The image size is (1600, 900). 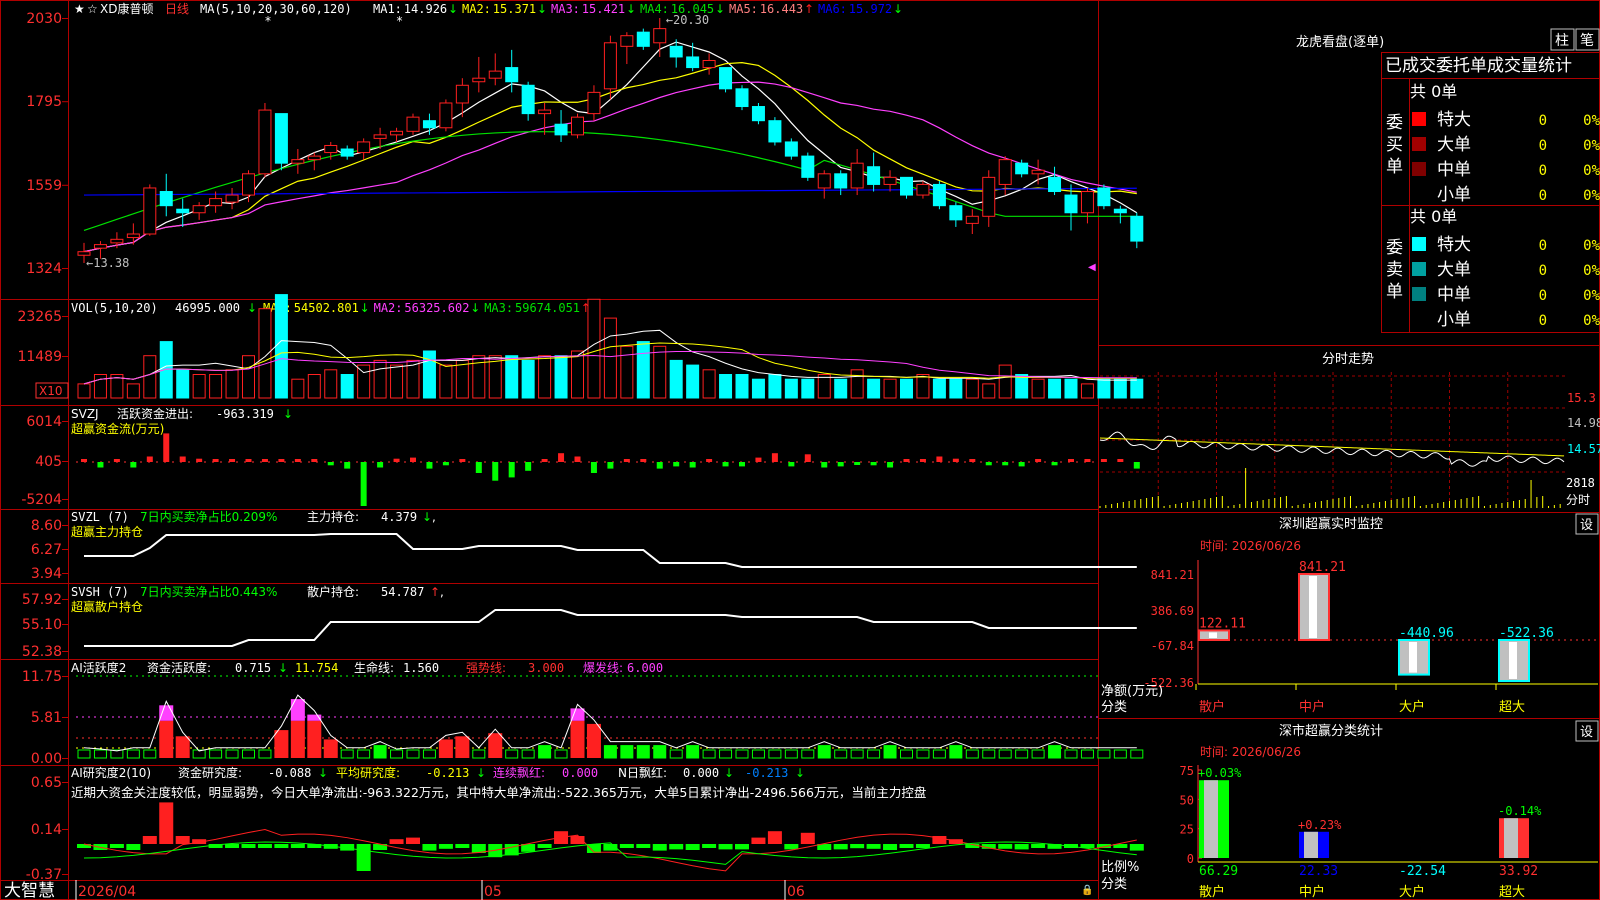 I want to click on stock-name: XD康普顿, so click(x=126, y=8).